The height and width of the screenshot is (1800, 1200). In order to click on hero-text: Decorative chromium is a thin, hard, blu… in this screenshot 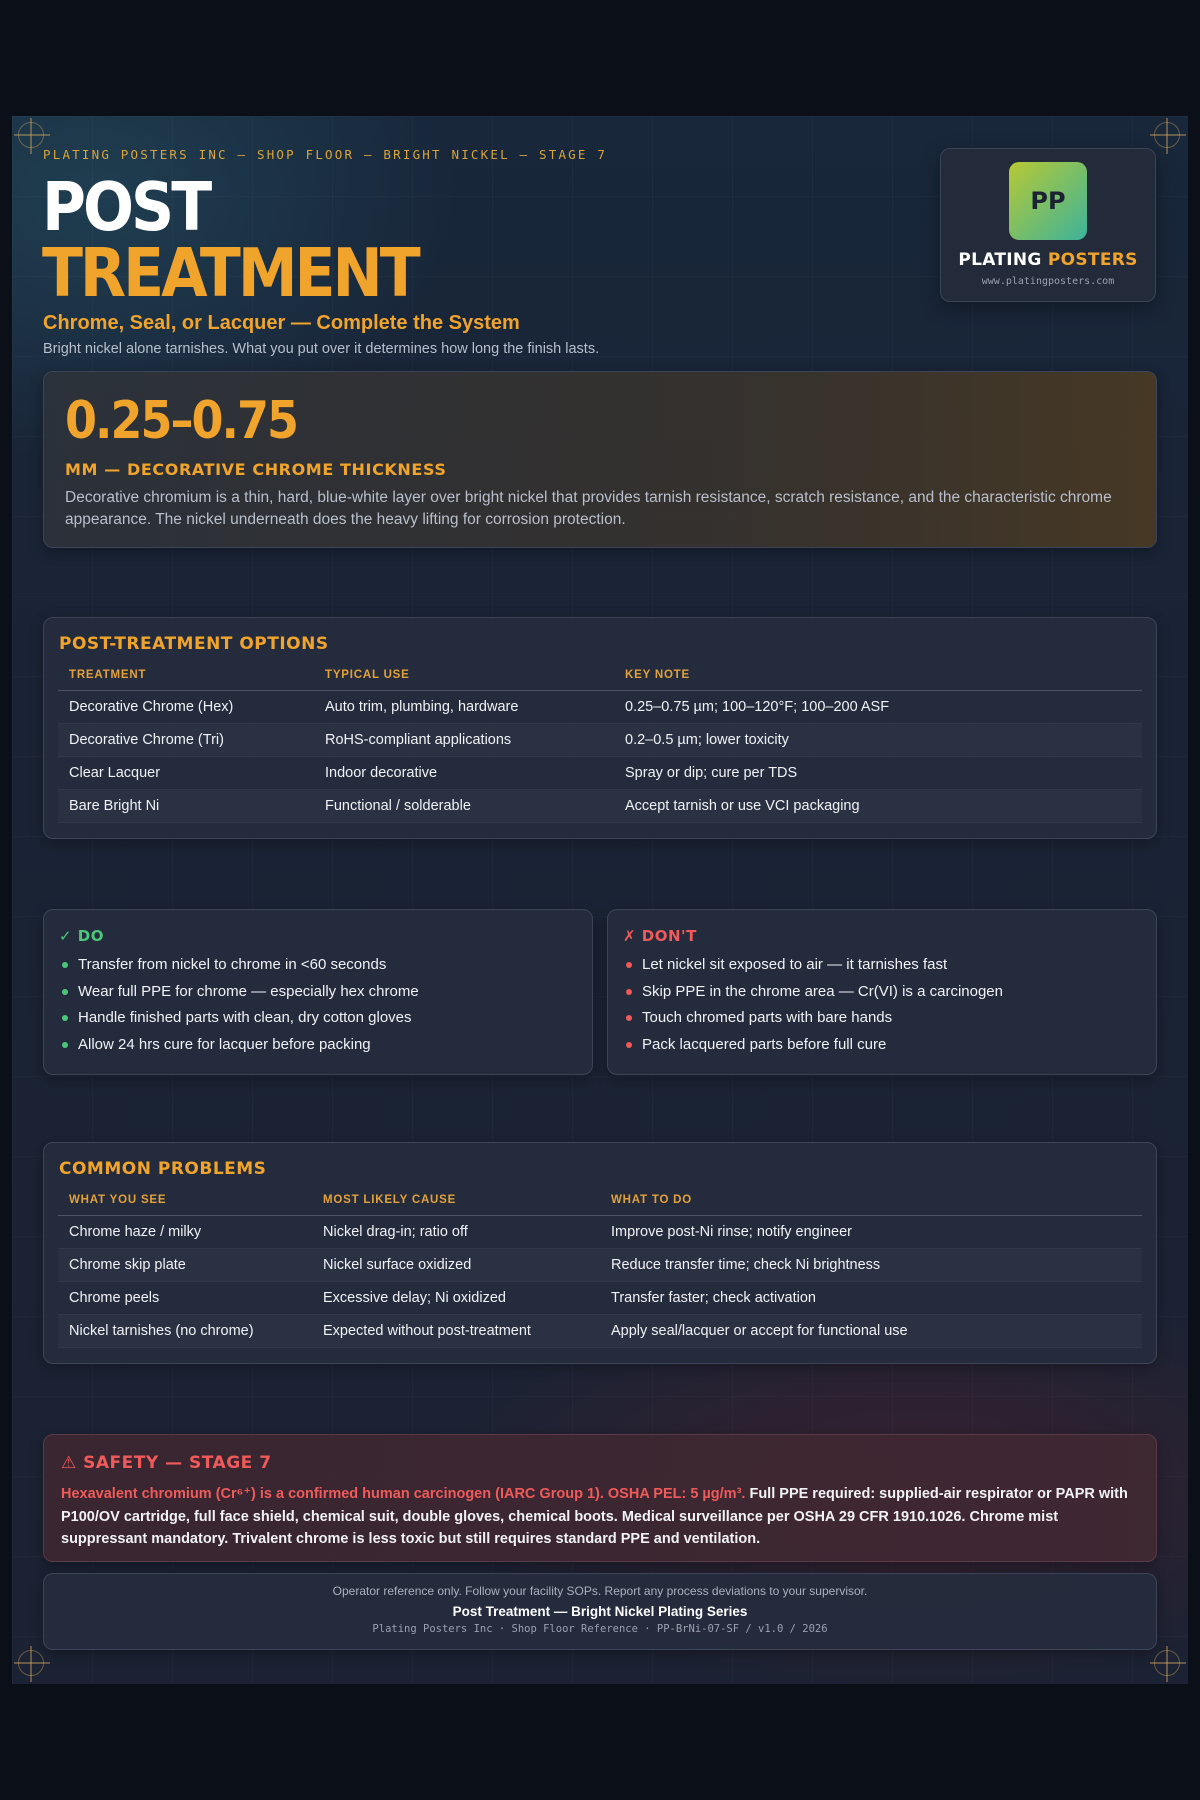, I will do `click(588, 508)`.